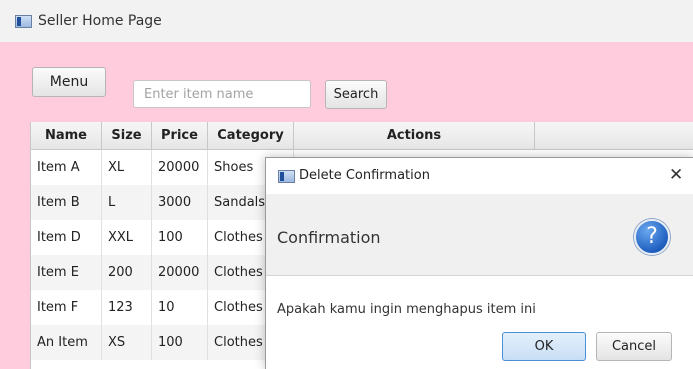 The image size is (693, 369). Describe the element at coordinates (127, 202) in the screenshot. I see `cell-size: L` at that location.